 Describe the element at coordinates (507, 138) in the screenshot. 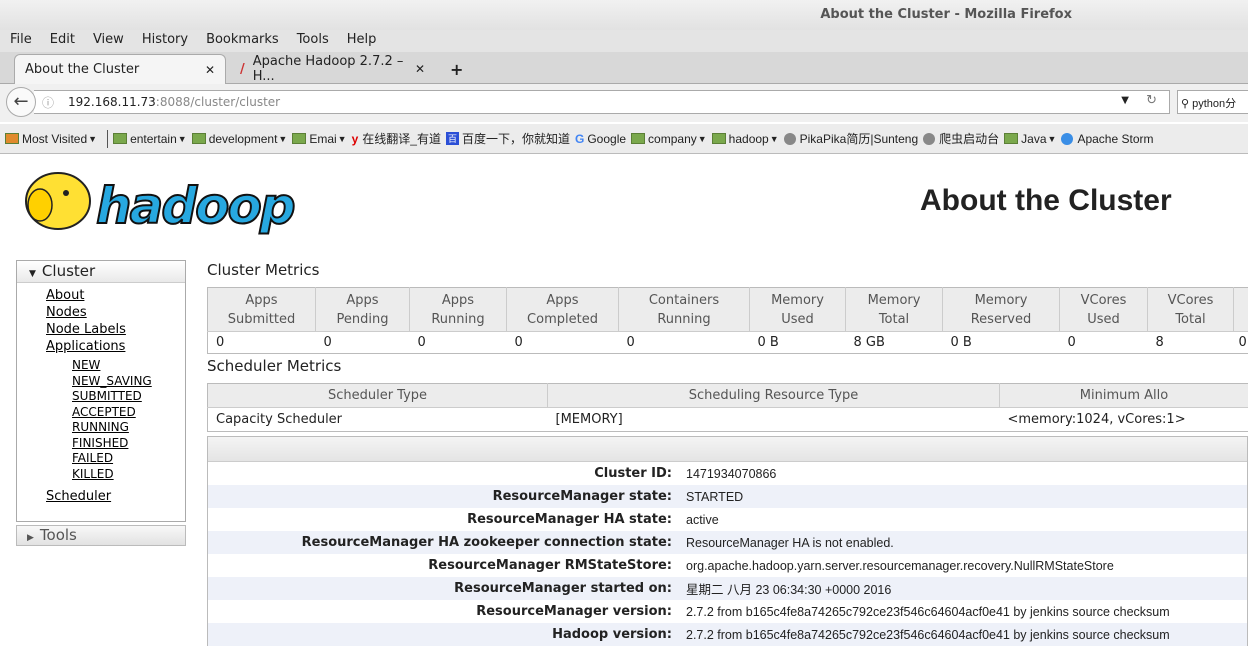

I see `bookmark-baidu: 百百度一下，你就知道` at that location.